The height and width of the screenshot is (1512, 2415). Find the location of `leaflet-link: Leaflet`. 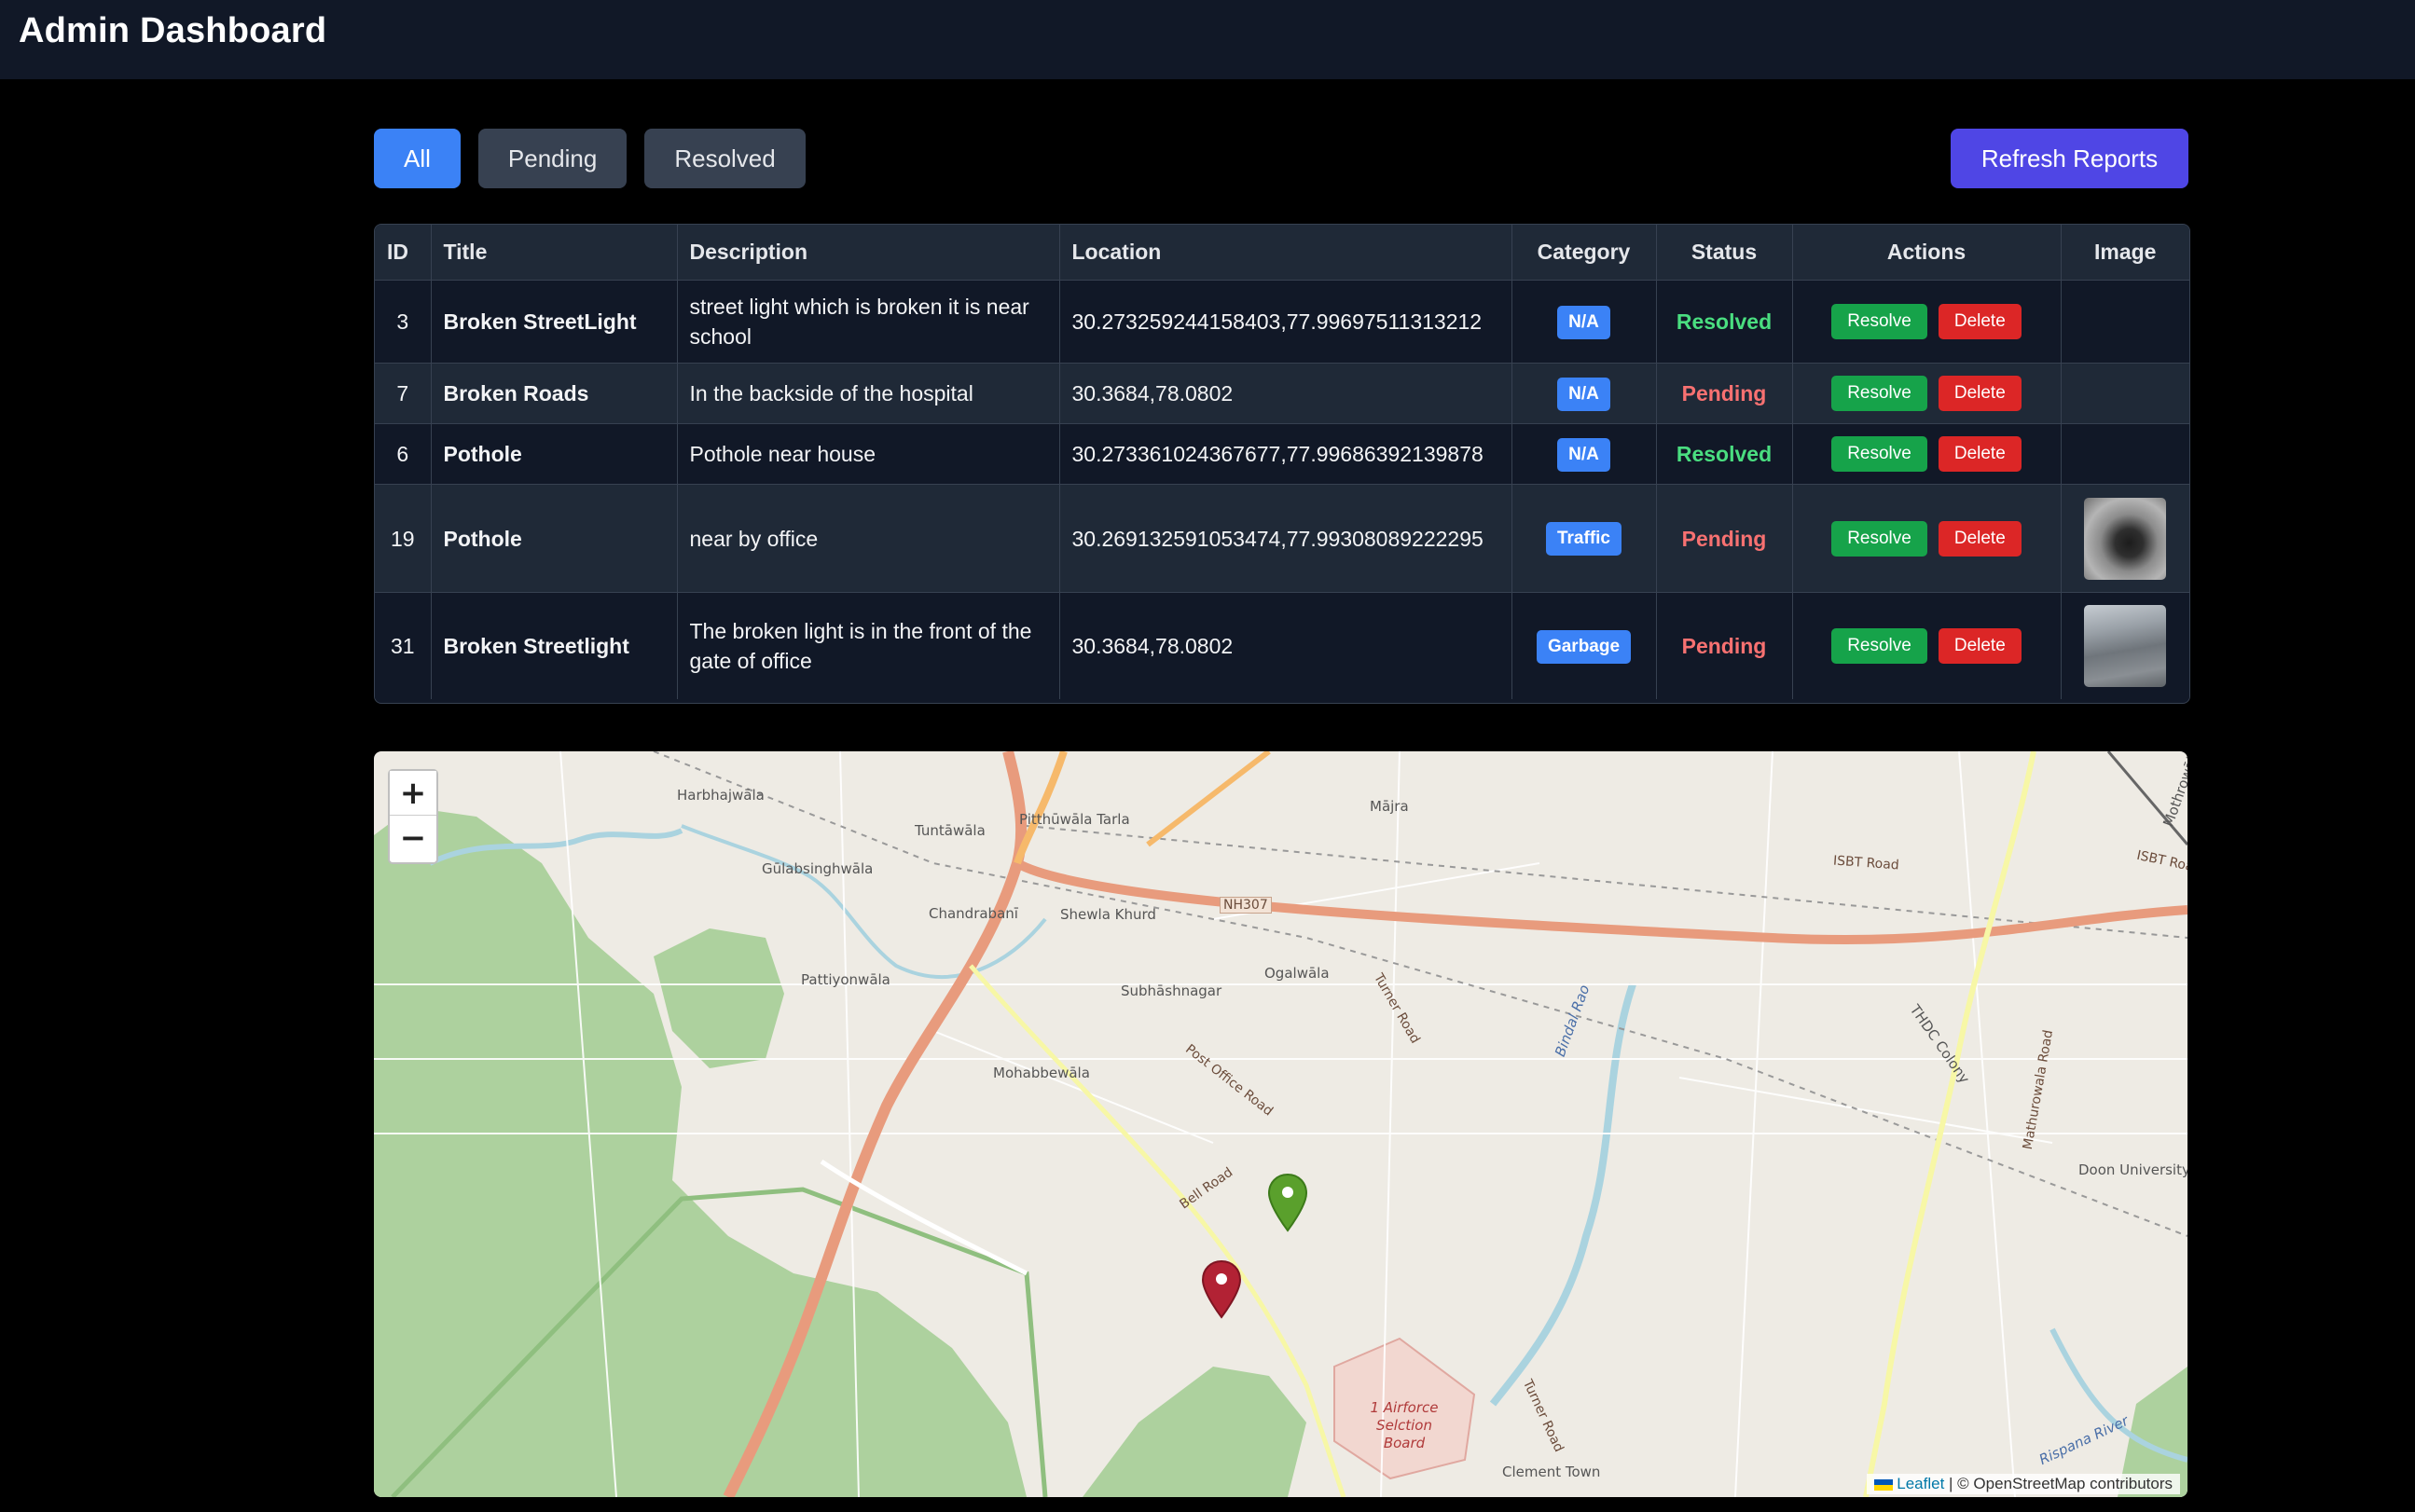

leaflet-link: Leaflet is located at coordinates (1921, 1484).